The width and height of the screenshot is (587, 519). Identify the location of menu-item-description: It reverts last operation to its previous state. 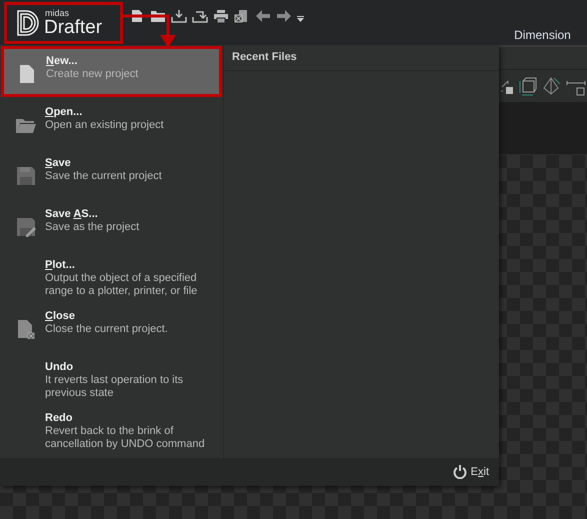
(114, 387).